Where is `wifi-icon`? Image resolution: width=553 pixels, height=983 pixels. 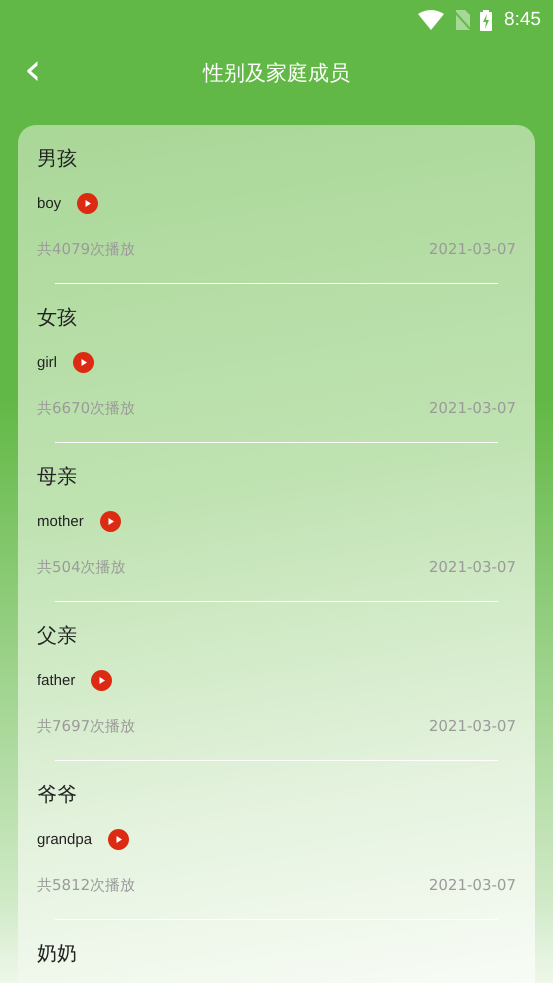
wifi-icon is located at coordinates (431, 20).